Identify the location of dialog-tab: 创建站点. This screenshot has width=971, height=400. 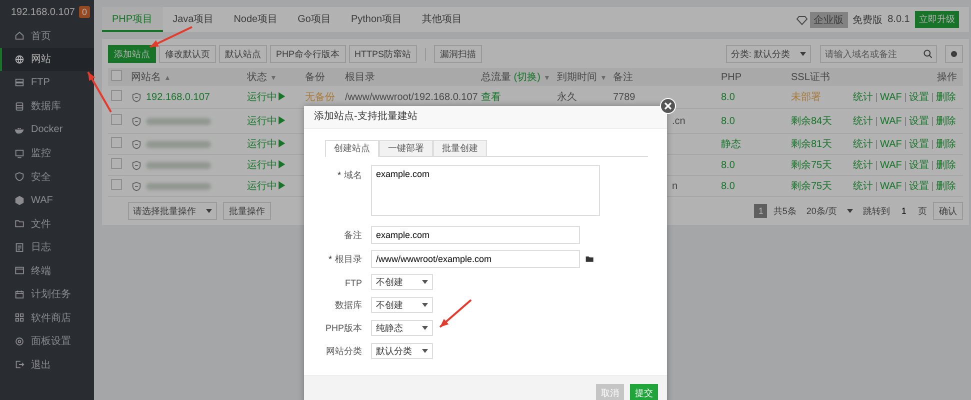
(352, 148).